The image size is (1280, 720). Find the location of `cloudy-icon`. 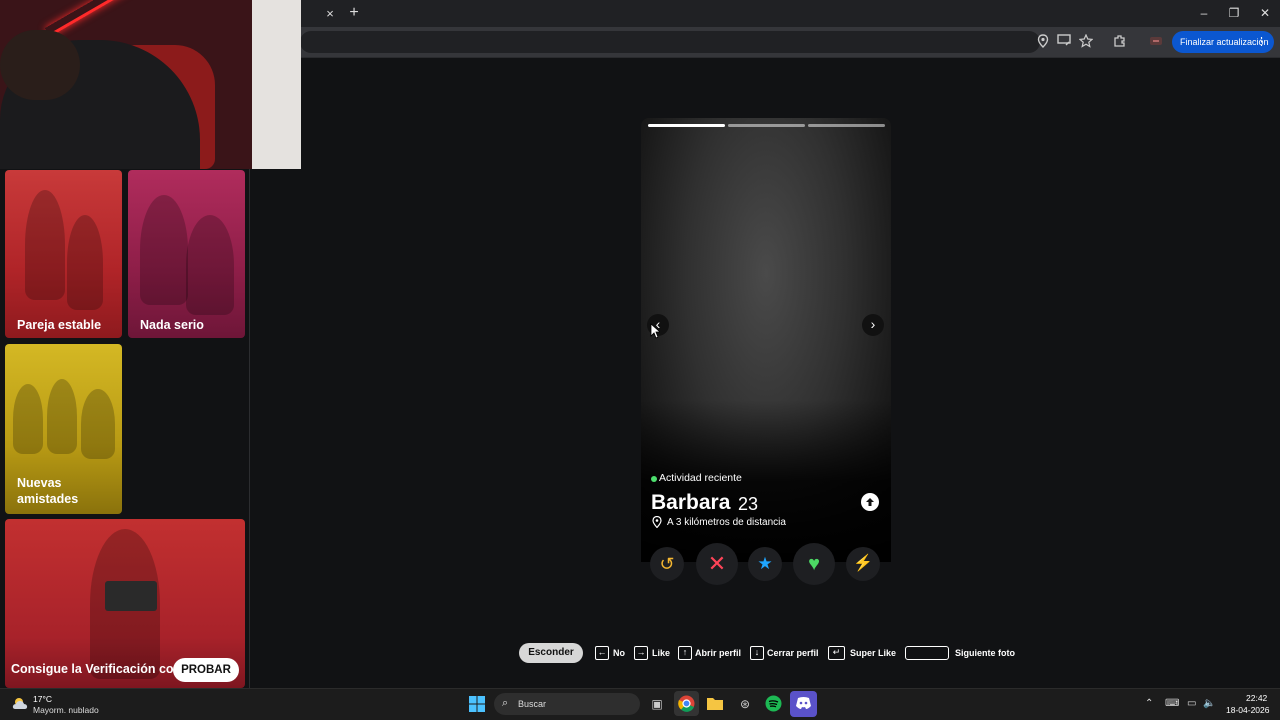

cloudy-icon is located at coordinates (21, 703).